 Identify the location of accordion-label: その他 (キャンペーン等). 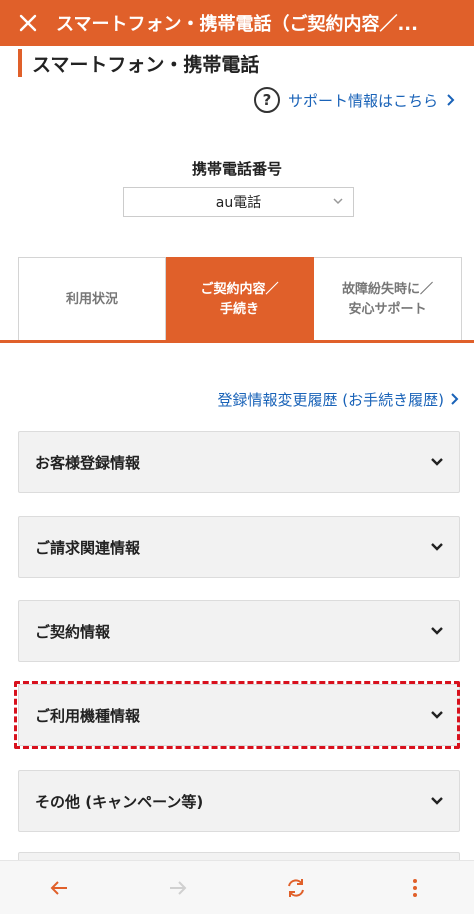
(119, 801).